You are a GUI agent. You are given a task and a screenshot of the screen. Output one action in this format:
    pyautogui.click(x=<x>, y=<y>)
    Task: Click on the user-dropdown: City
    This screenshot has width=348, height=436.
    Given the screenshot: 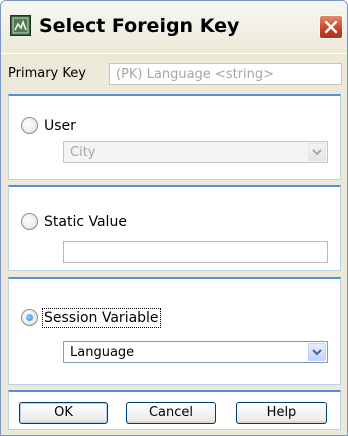 What is the action you would take?
    pyautogui.click(x=195, y=152)
    